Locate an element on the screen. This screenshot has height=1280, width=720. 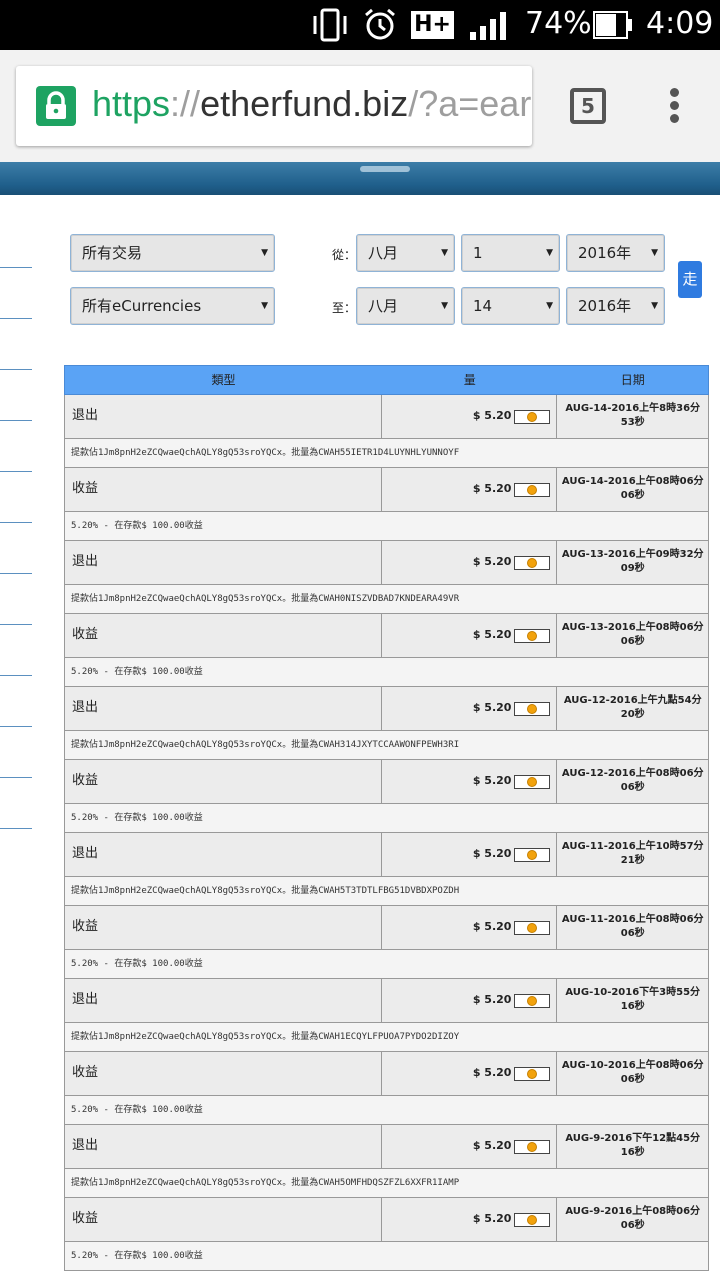
transaction-type-value: 所有交易 is located at coordinates (112, 253).